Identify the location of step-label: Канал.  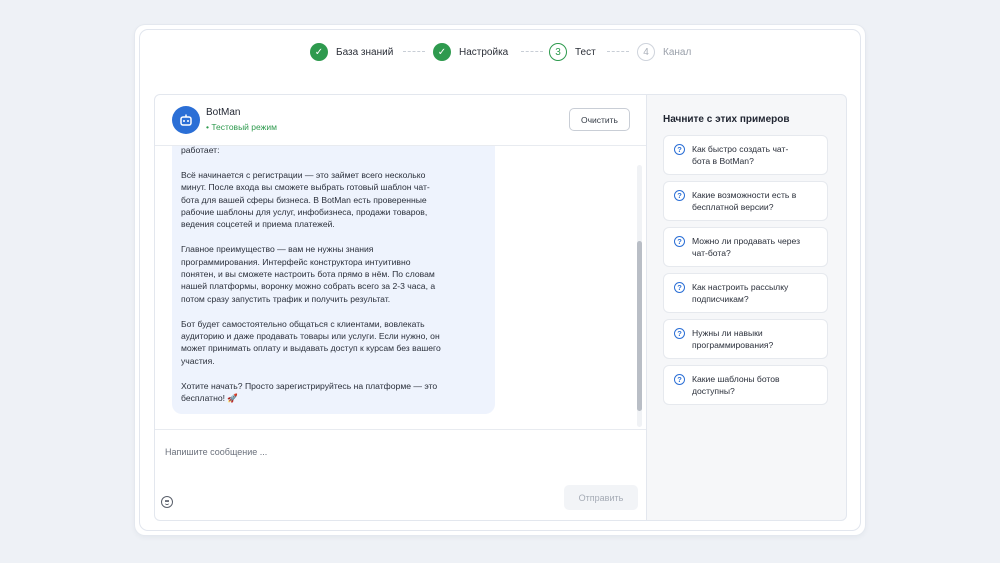
(677, 52).